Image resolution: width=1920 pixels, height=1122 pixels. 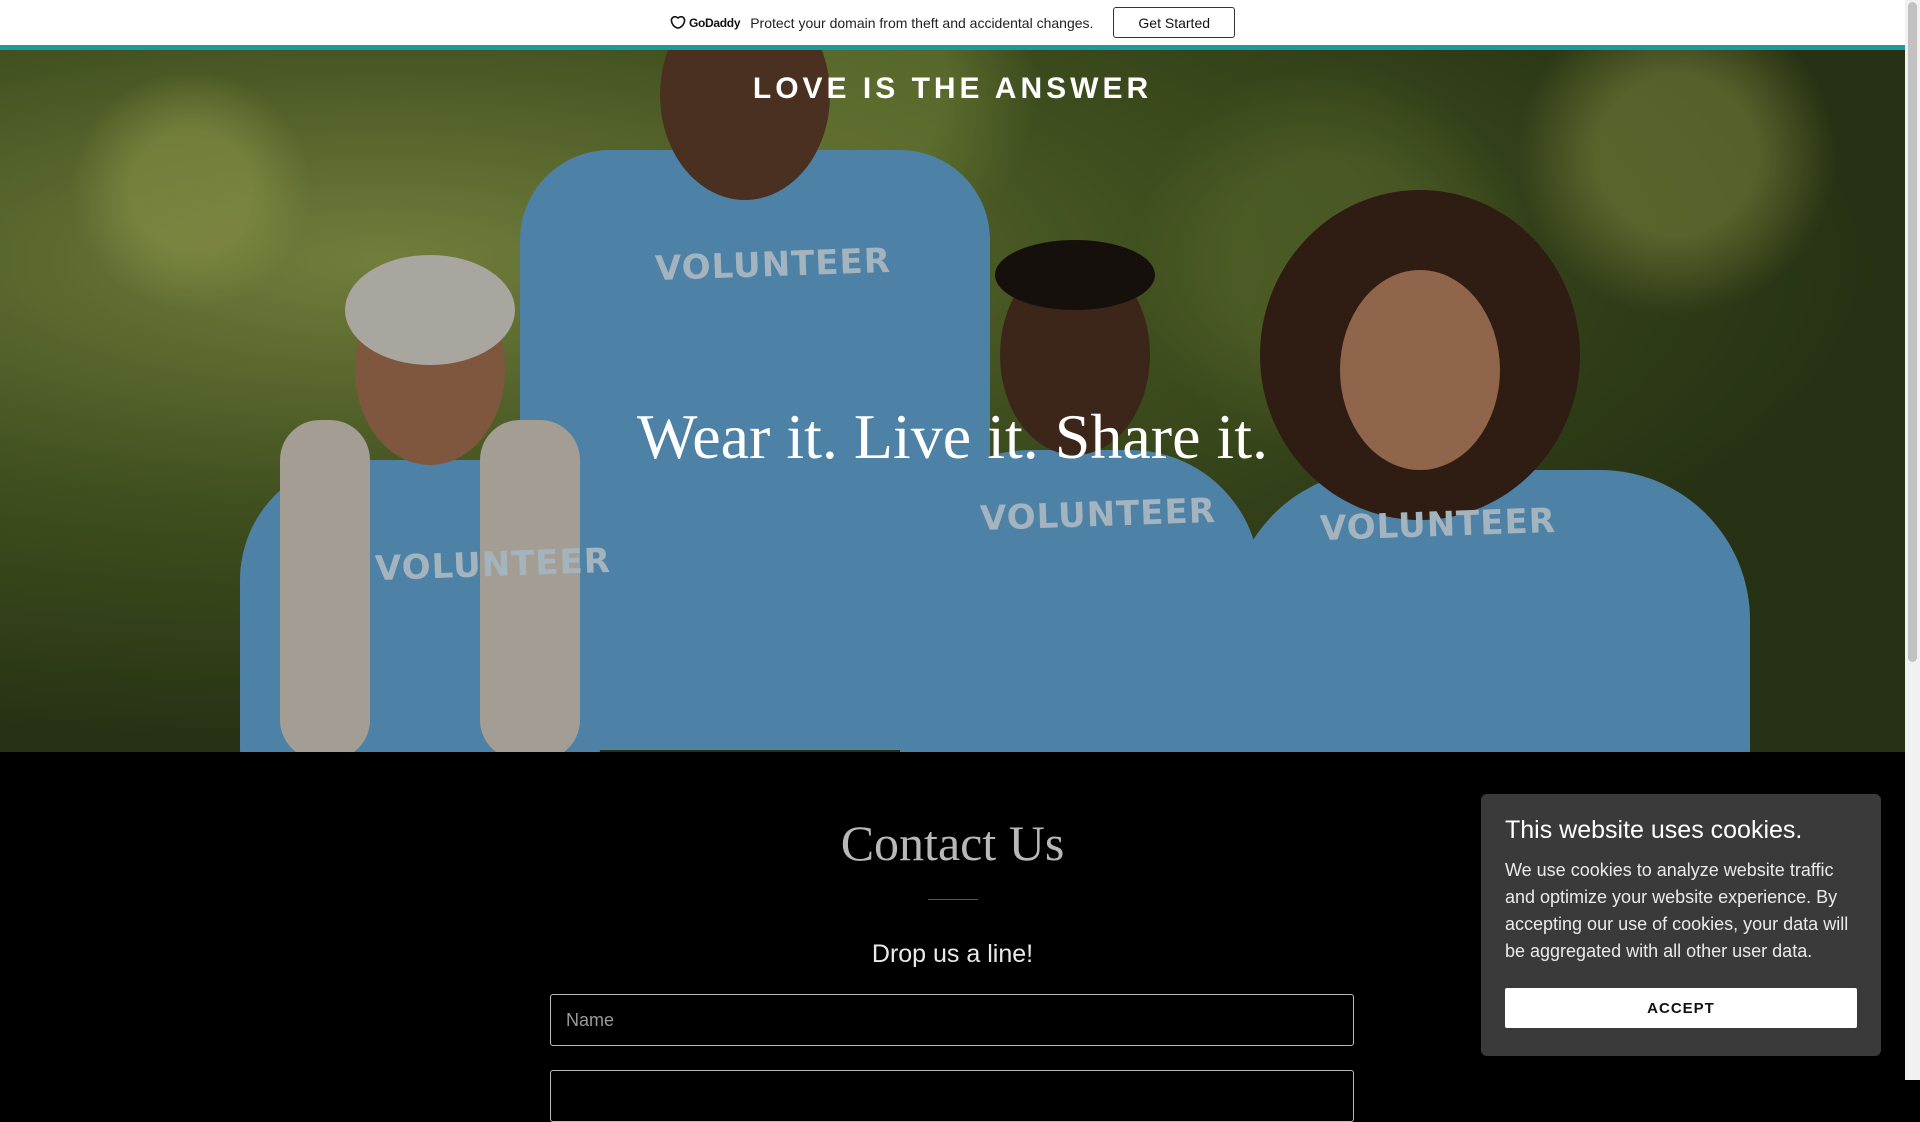 I want to click on section-divider, so click(x=953, y=899).